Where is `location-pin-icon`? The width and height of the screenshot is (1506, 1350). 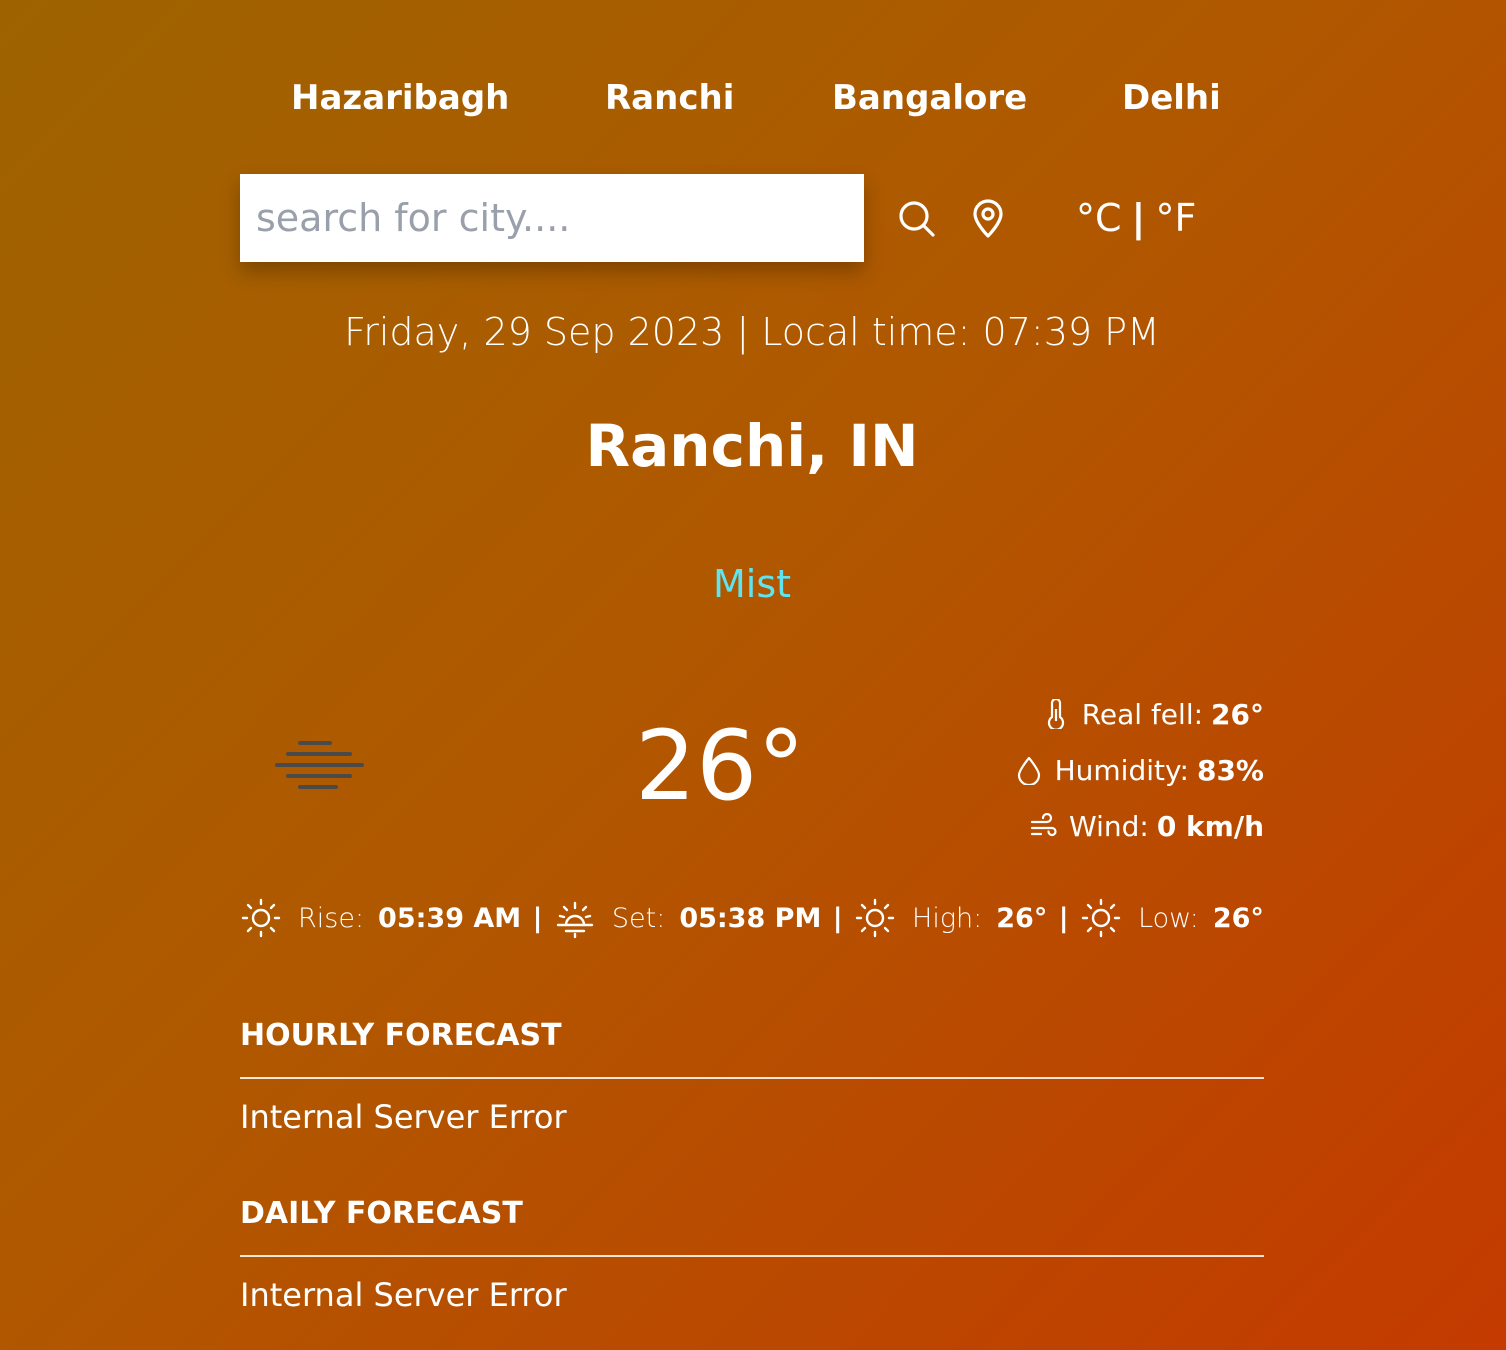
location-pin-icon is located at coordinates (988, 218).